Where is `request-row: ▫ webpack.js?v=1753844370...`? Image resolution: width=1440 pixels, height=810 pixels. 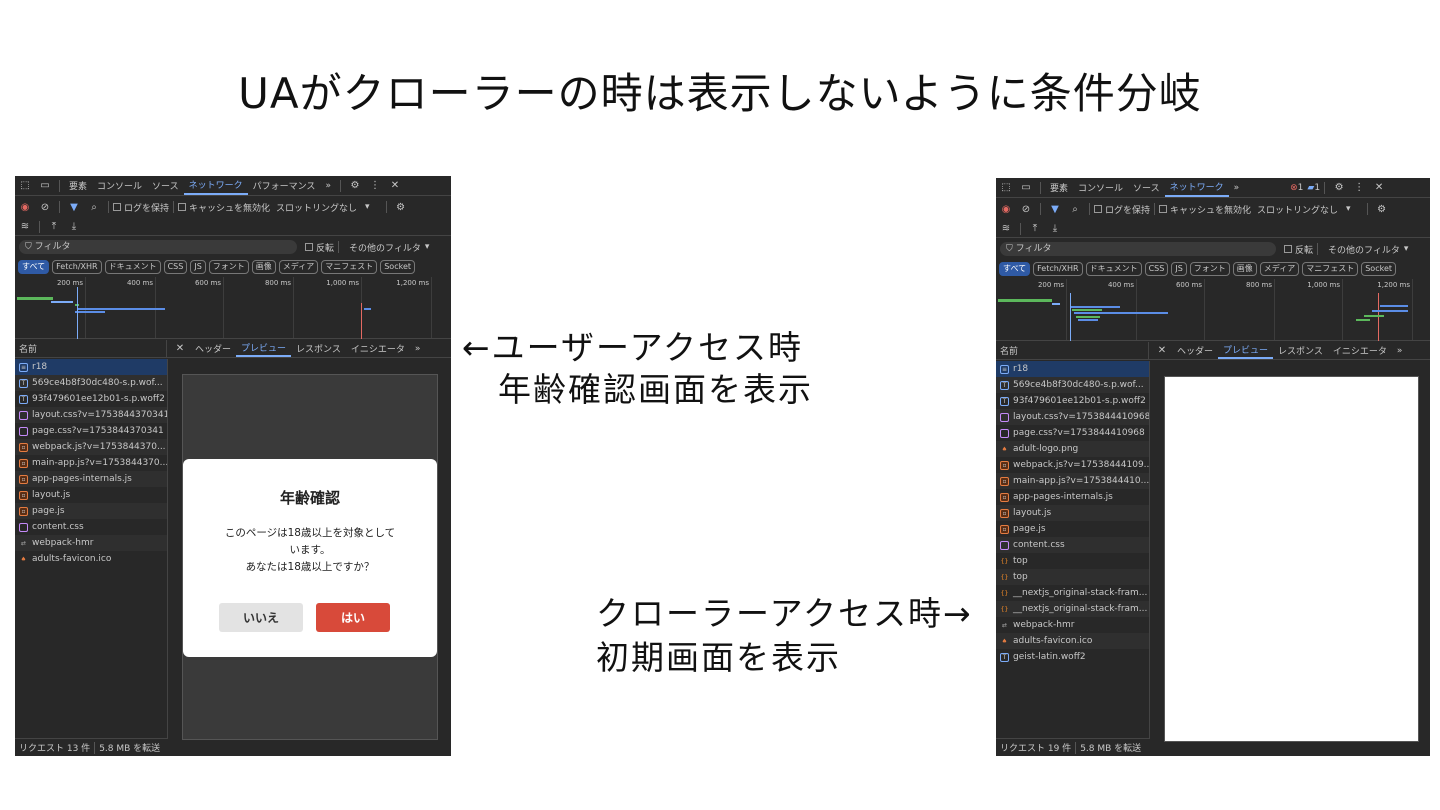
request-row: ▫ webpack.js?v=1753844370... is located at coordinates (91, 447).